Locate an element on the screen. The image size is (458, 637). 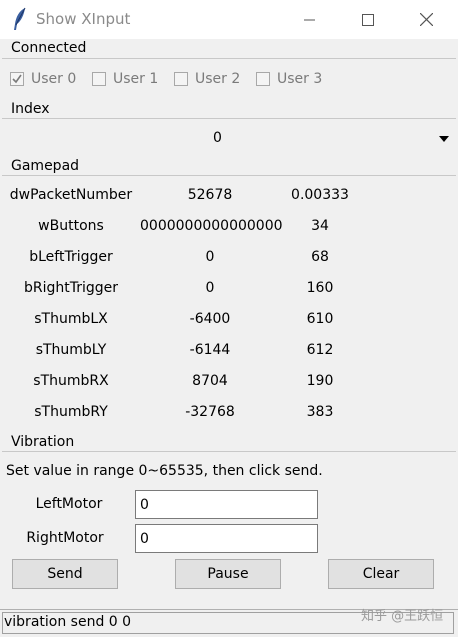
gamepad-frame is located at coordinates (229, 175).